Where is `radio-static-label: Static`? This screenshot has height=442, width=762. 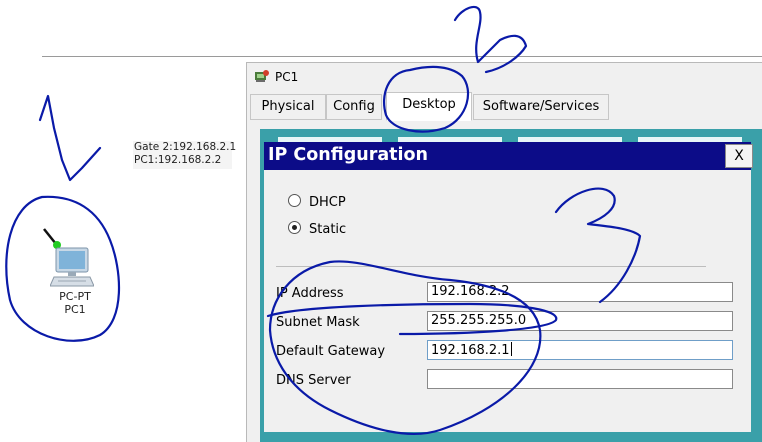 radio-static-label: Static is located at coordinates (328, 229).